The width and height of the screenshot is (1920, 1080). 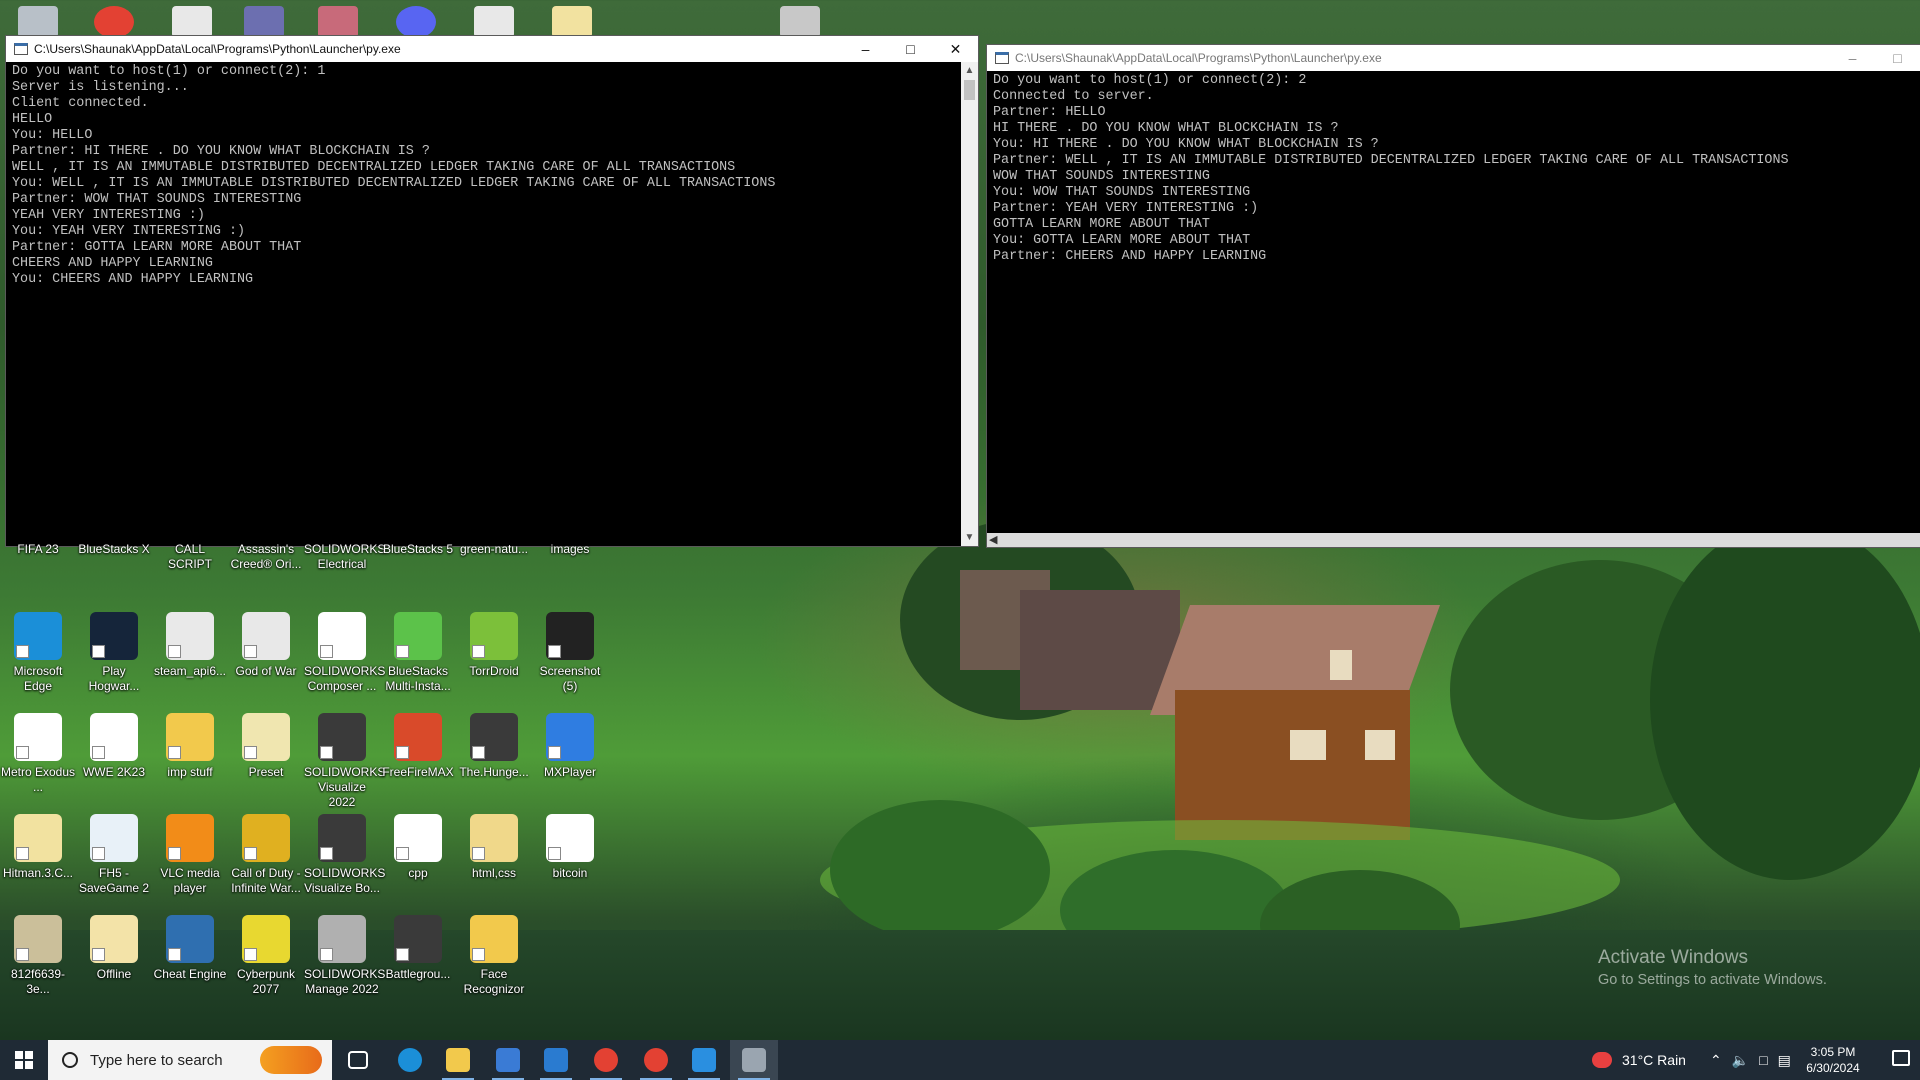 I want to click on desktop-icon: imp stuff, so click(x=190, y=746).